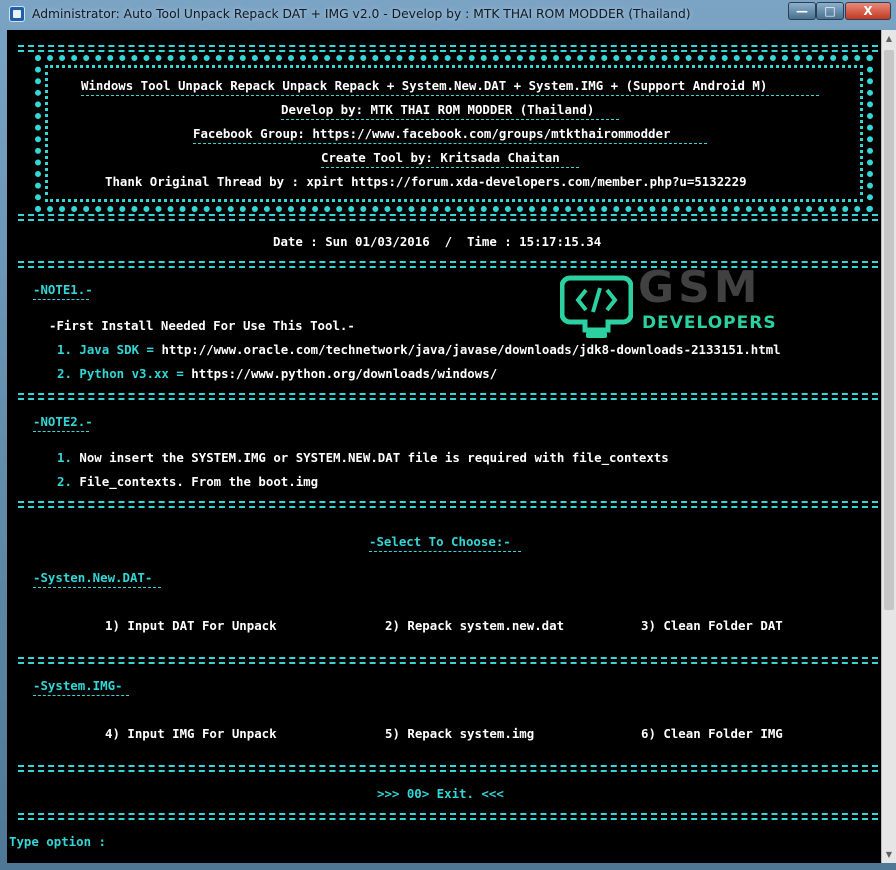 This screenshot has height=870, width=896. I want to click on type-option-prompt: Type option :, so click(57, 841).